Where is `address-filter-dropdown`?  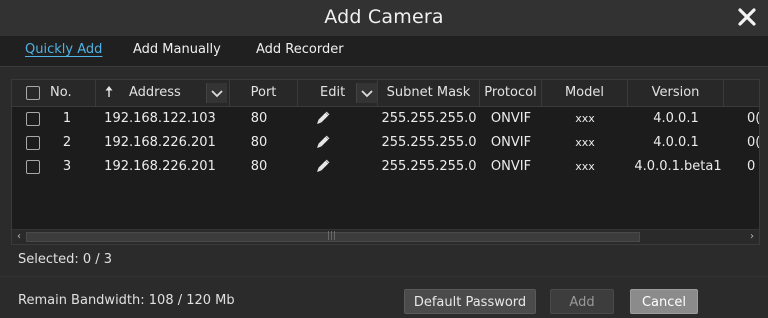
address-filter-dropdown is located at coordinates (216, 93).